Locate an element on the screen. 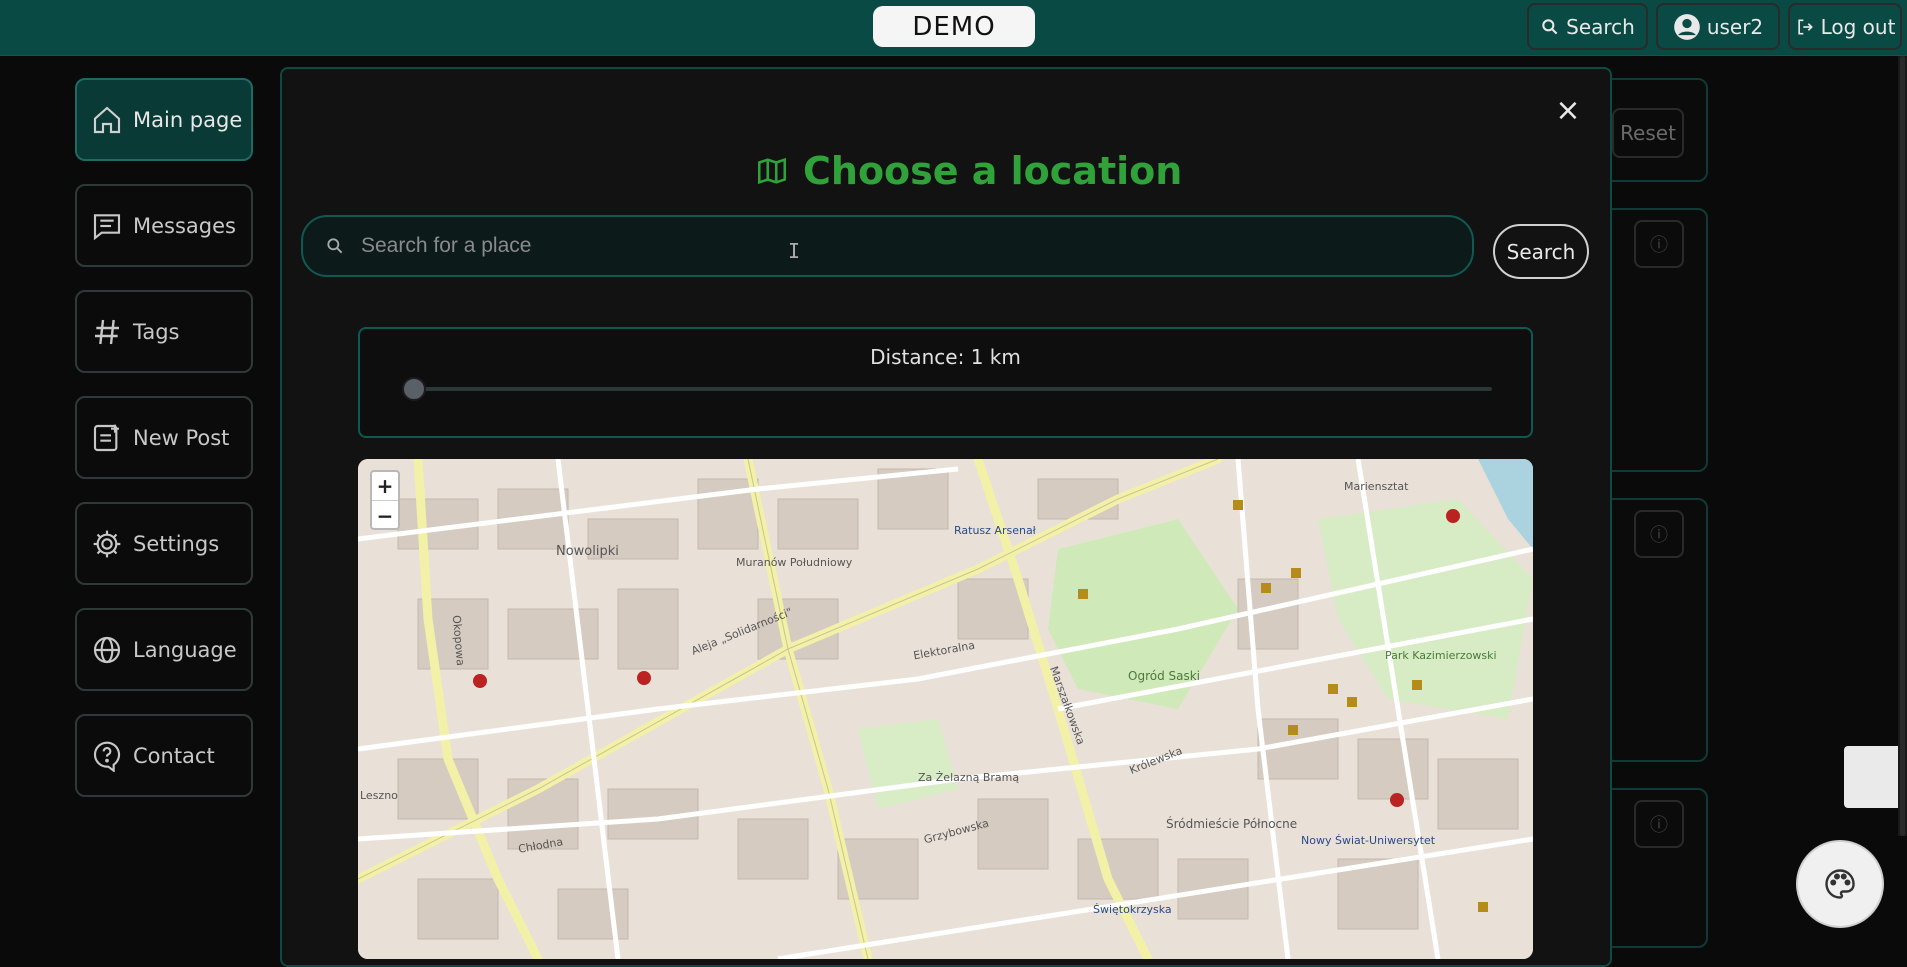  map-zoom-control: + − is located at coordinates (385, 500).